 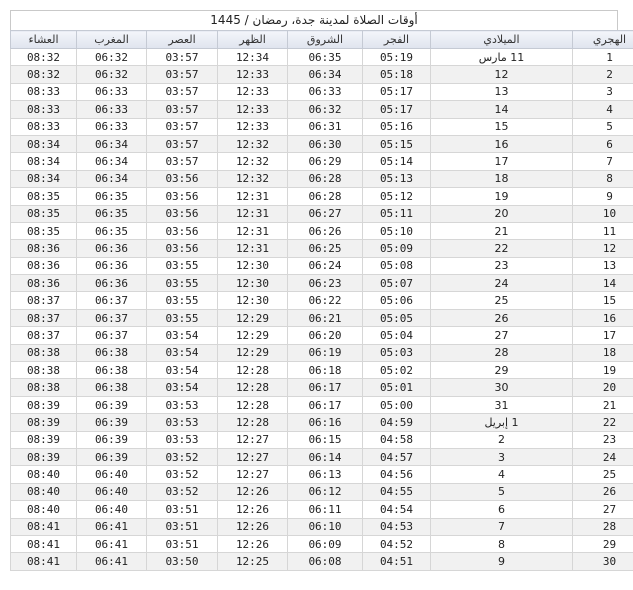 I want to click on table-row: 19 29 05:02 06:18 12:28 03:54 06:38 08:38, so click(x=321, y=370).